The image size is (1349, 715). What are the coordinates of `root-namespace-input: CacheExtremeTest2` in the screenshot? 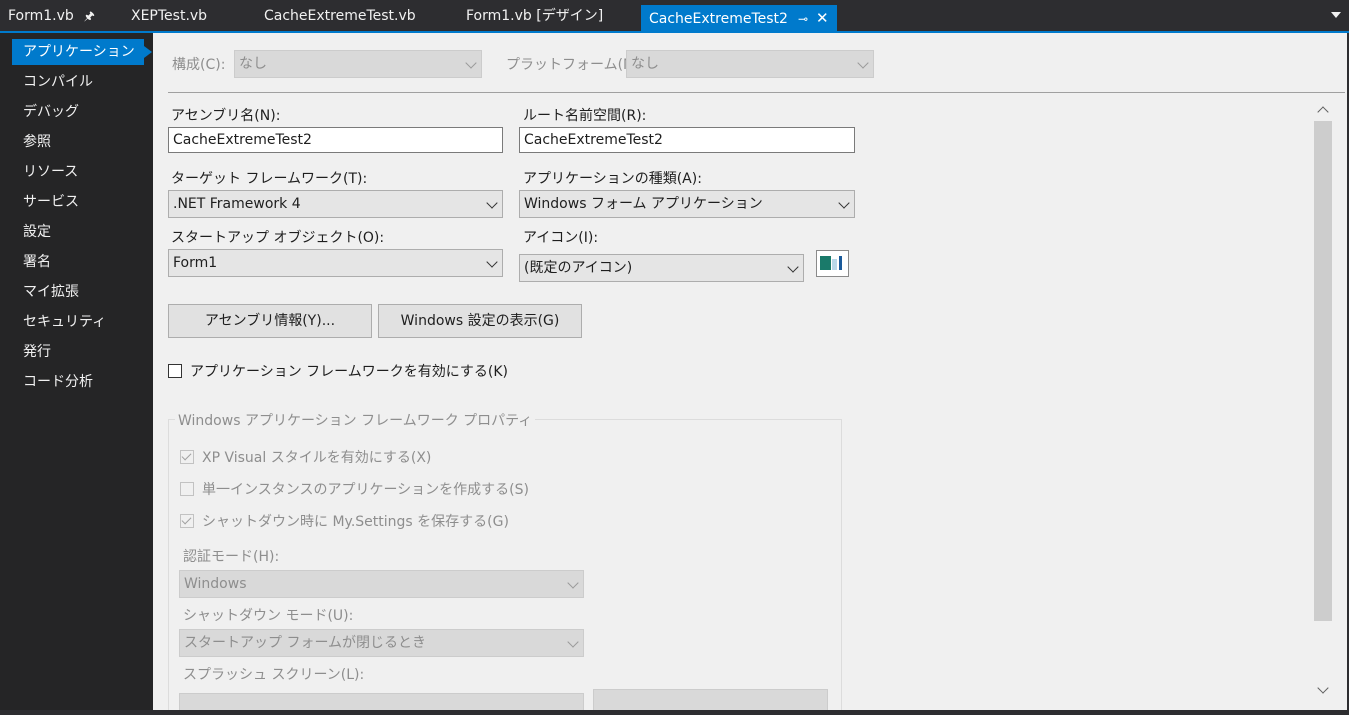 It's located at (687, 140).